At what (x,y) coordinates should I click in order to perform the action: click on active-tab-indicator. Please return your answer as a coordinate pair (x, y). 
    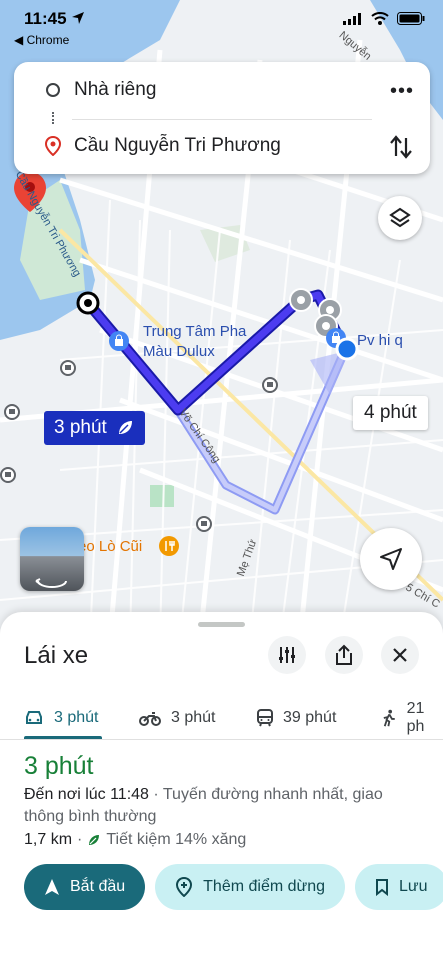
    Looking at the image, I should click on (63, 737).